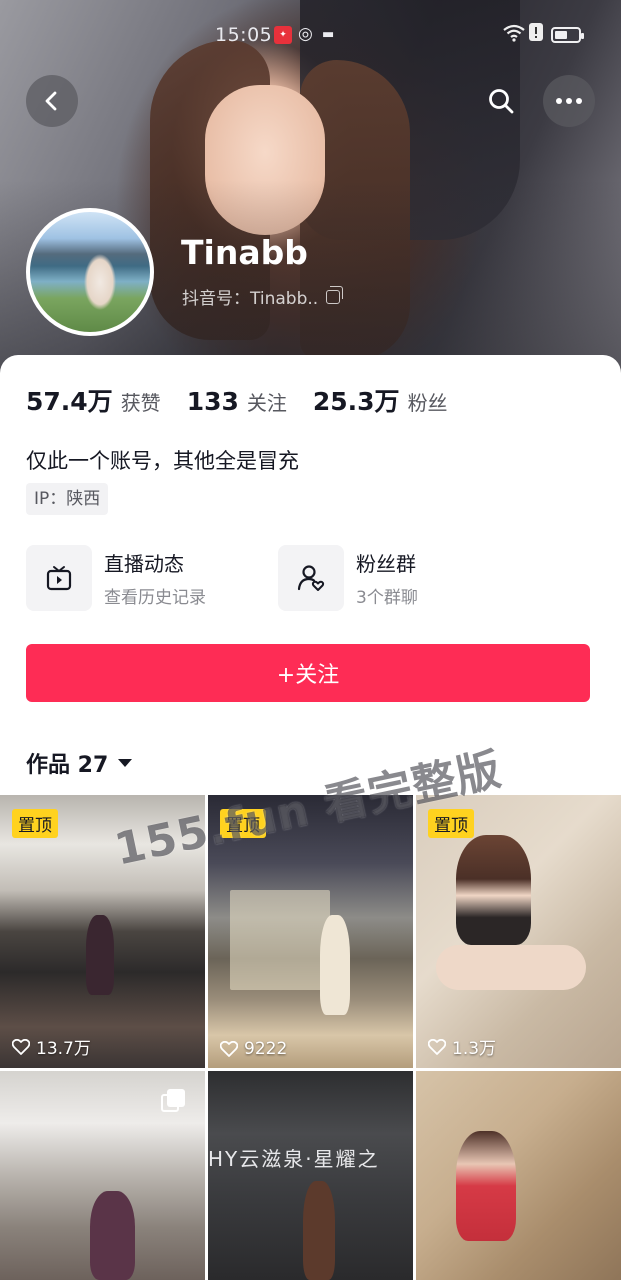  What do you see at coordinates (567, 35) in the screenshot?
I see `battery-icon` at bounding box center [567, 35].